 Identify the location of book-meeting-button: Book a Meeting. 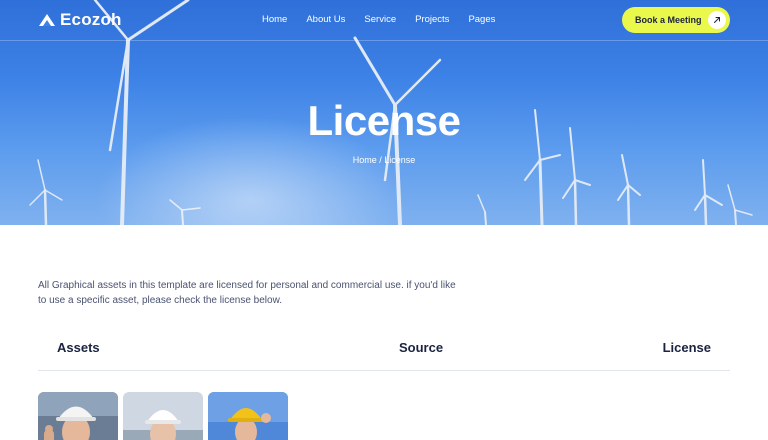
(676, 20).